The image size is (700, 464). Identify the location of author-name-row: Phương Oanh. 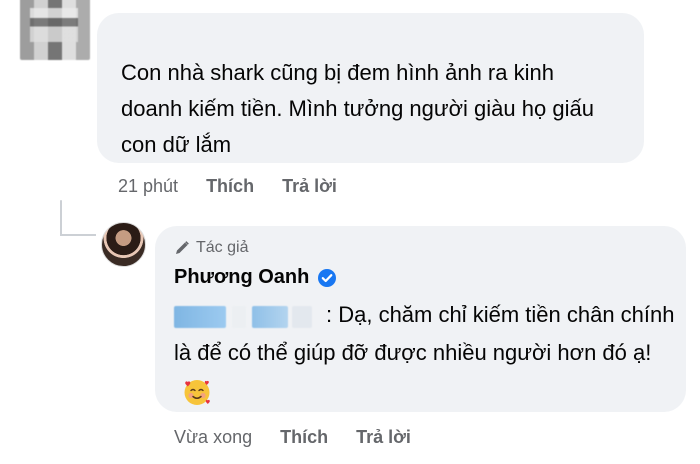
(255, 277).